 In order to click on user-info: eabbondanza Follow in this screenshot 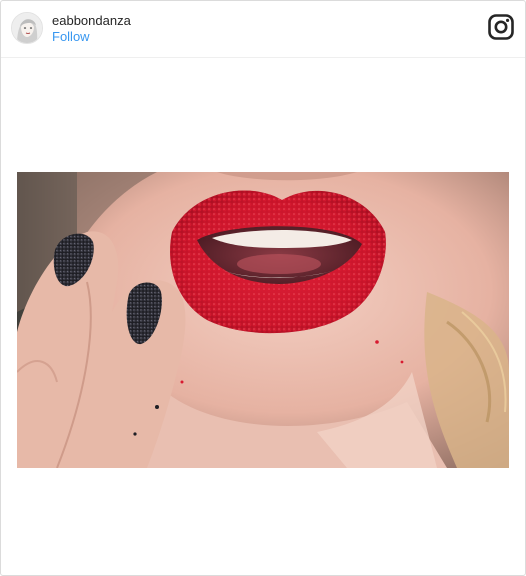, I will do `click(91, 29)`.